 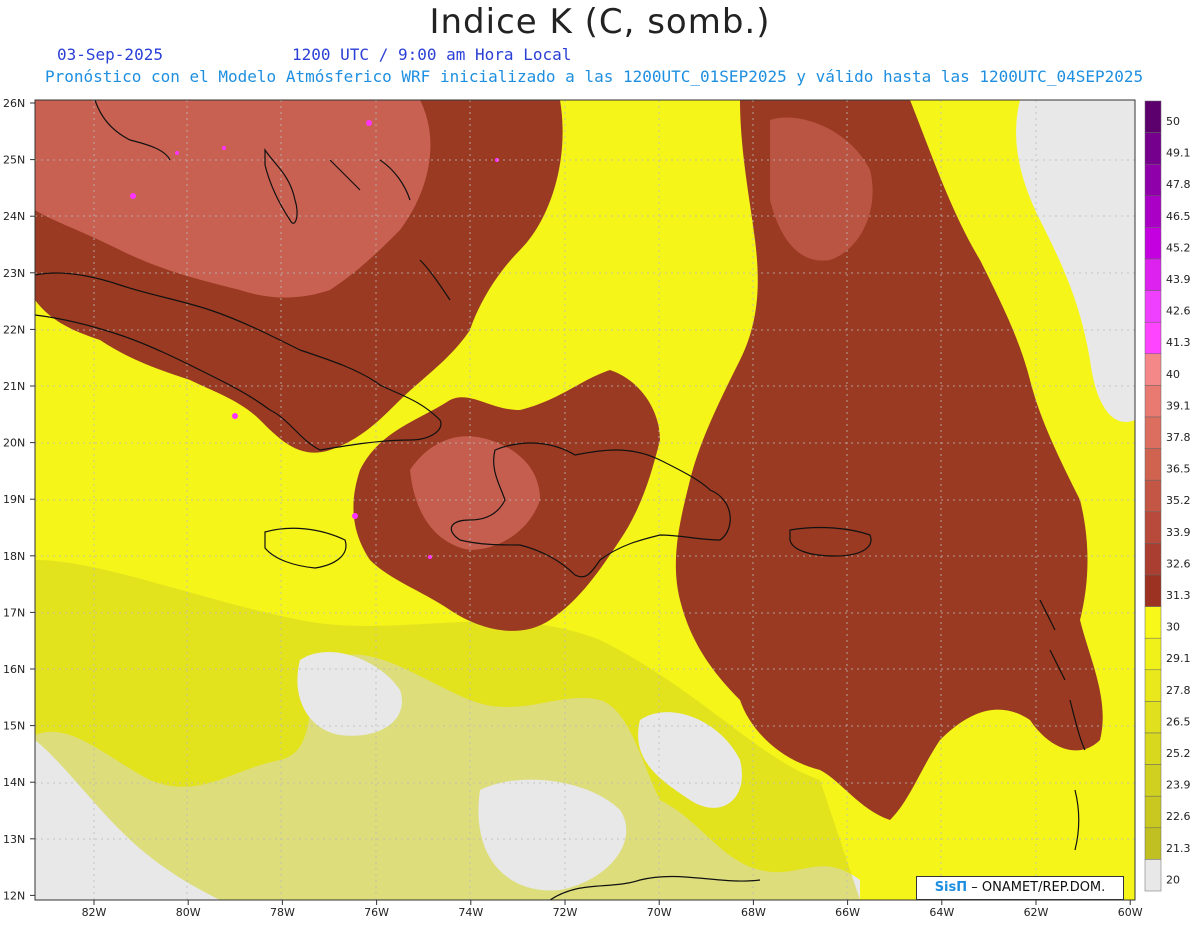 I want to click on lat-label: 25N, so click(x=14, y=160).